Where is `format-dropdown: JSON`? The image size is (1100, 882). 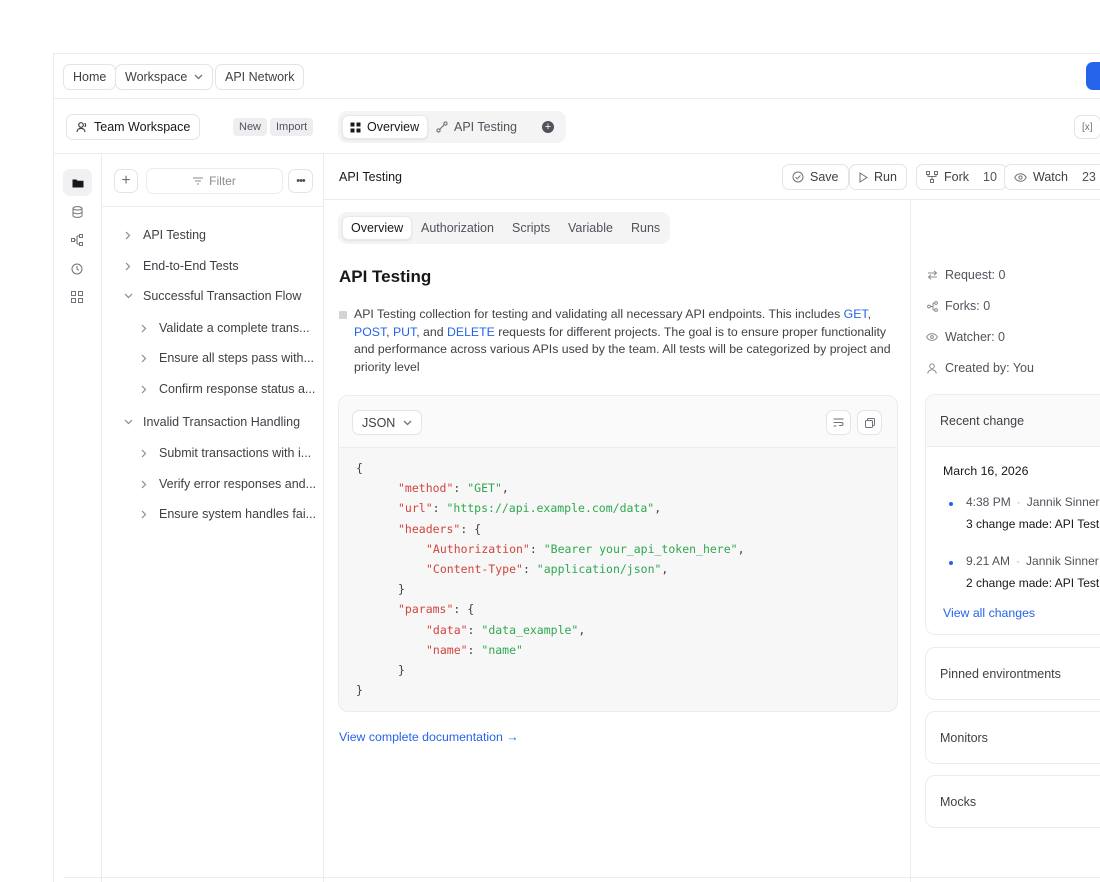 format-dropdown: JSON is located at coordinates (387, 422).